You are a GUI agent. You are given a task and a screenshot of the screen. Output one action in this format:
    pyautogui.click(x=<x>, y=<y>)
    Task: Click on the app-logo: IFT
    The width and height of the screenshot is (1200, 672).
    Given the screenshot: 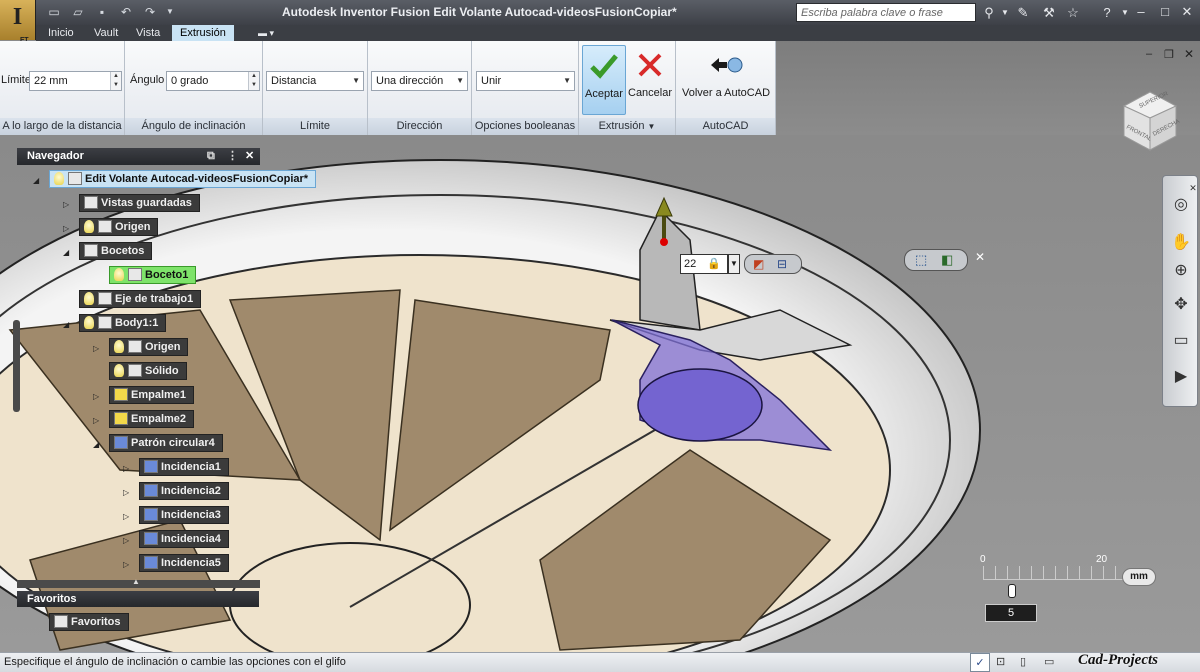 What is the action you would take?
    pyautogui.click(x=18, y=22)
    